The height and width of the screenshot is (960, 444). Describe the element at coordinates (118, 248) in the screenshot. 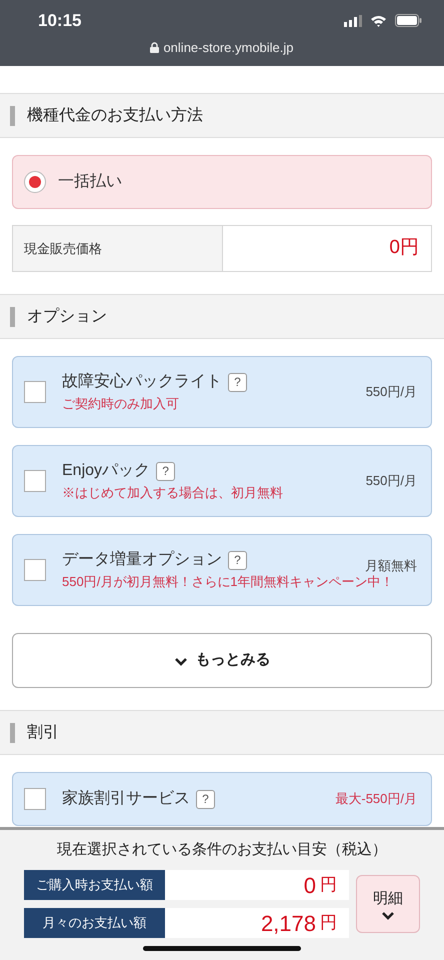

I see `price-label: 現金販売価格` at that location.